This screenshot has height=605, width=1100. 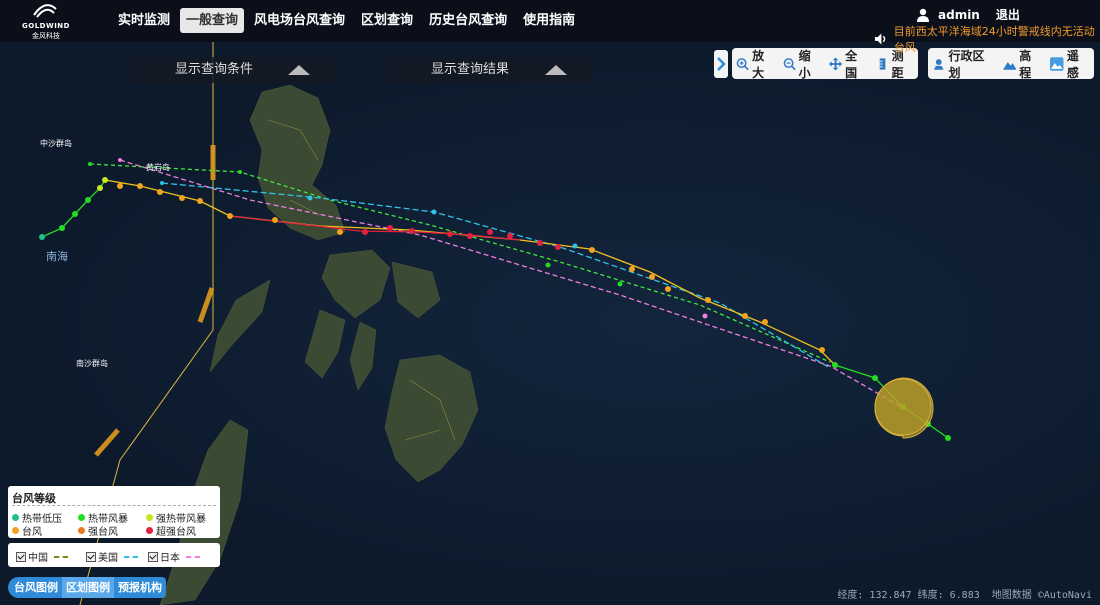 I want to click on zoom-in-button: 放大, so click(x=755, y=64).